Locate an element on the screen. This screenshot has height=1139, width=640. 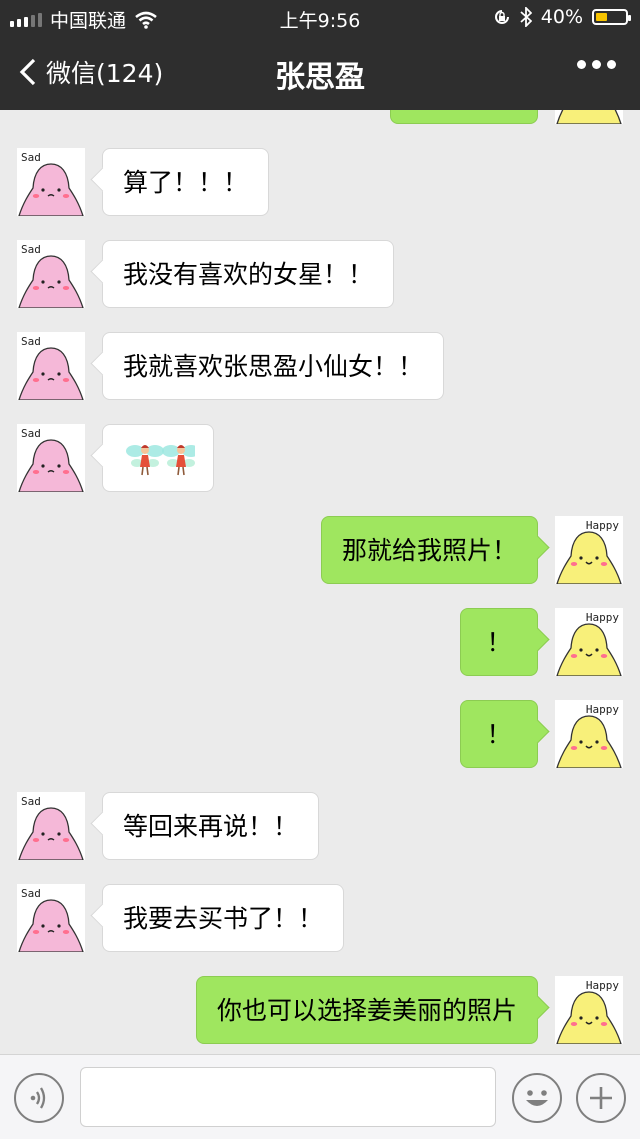
message-row: Sad 我就喜欢张思盈小仙女！！ is located at coordinates (320, 366).